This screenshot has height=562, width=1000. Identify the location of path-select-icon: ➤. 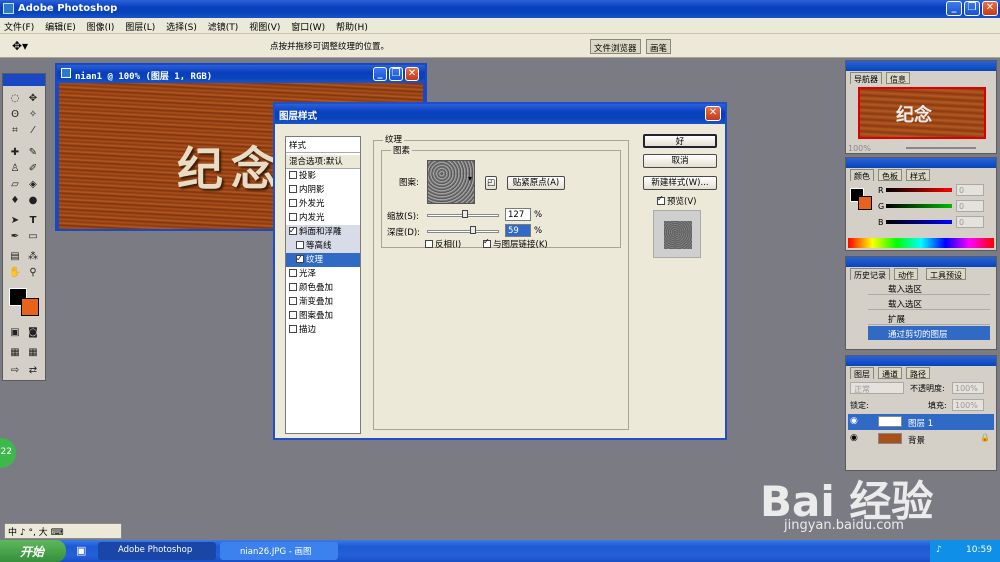
(15, 221).